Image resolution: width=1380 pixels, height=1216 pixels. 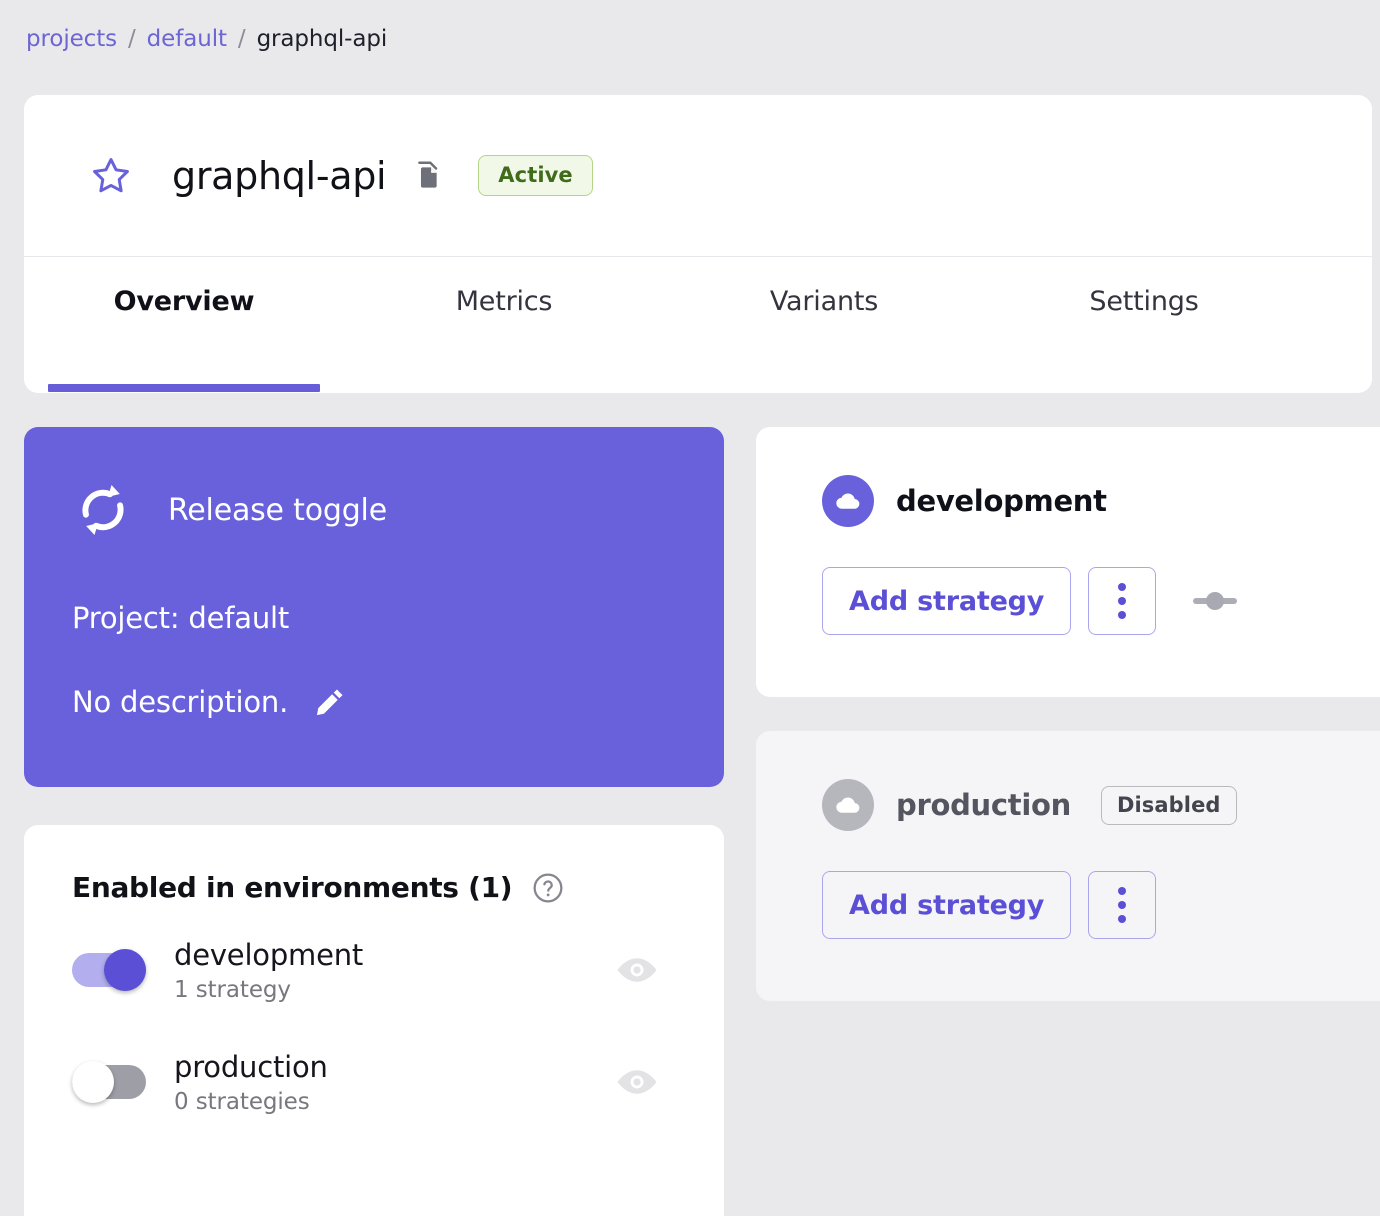 What do you see at coordinates (330, 702) in the screenshot?
I see `pencil-icon` at bounding box center [330, 702].